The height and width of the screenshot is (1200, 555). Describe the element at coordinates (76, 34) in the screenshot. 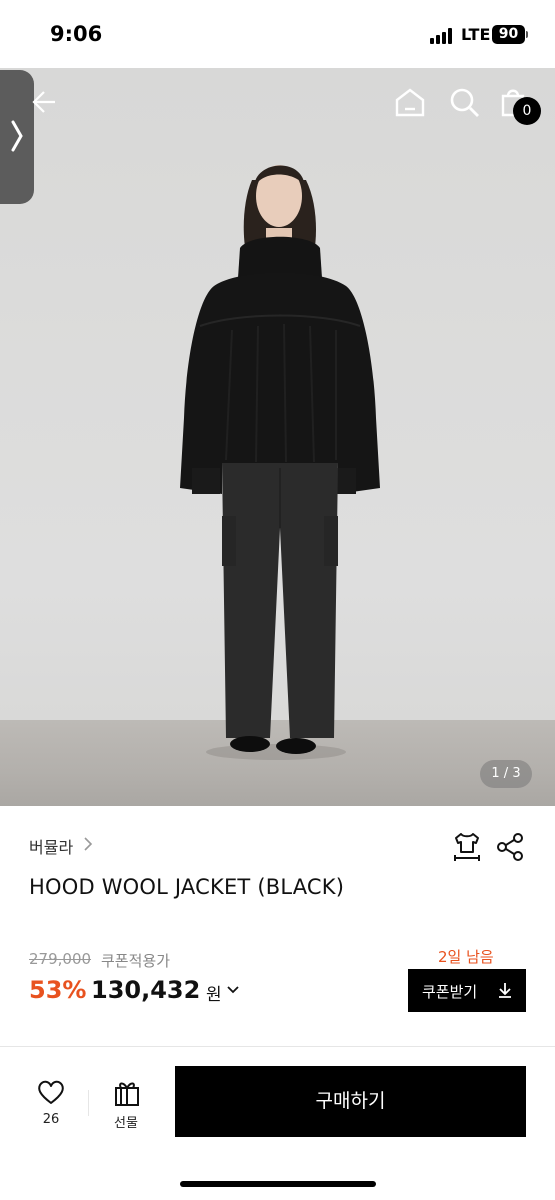

I see `status-time: 9:06` at that location.